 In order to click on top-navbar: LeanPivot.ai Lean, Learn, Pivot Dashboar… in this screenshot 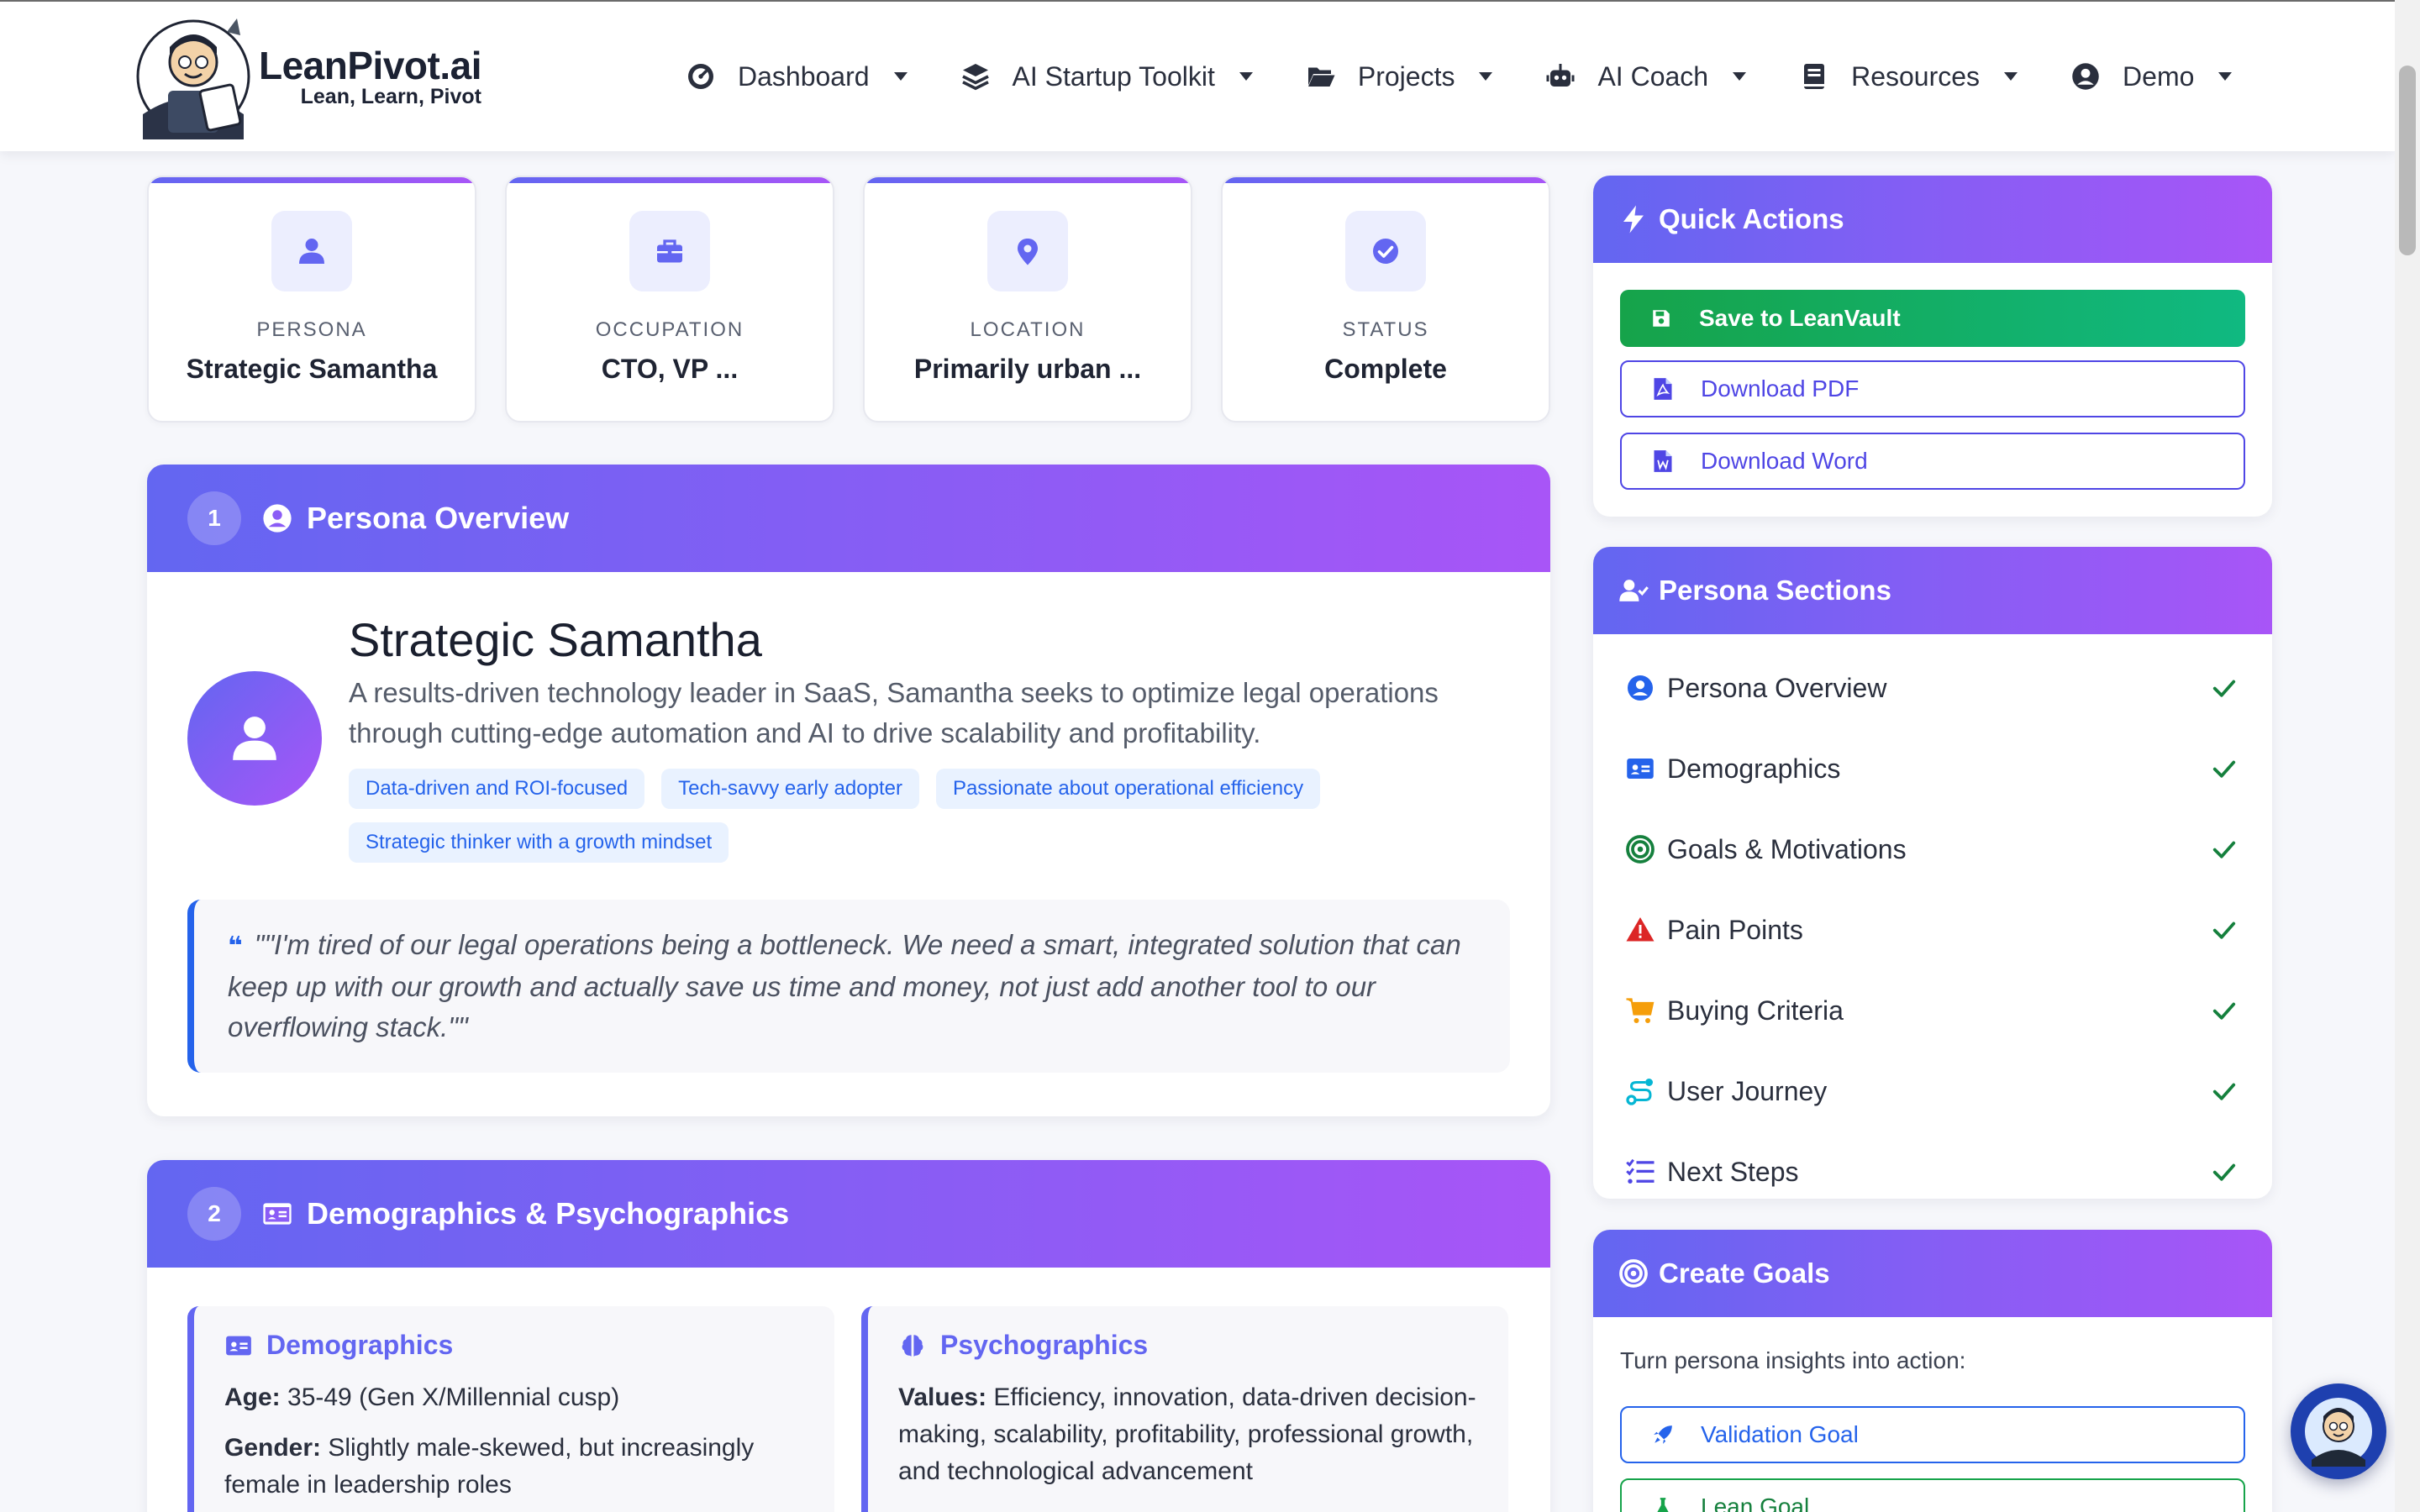, I will do `click(1197, 75)`.